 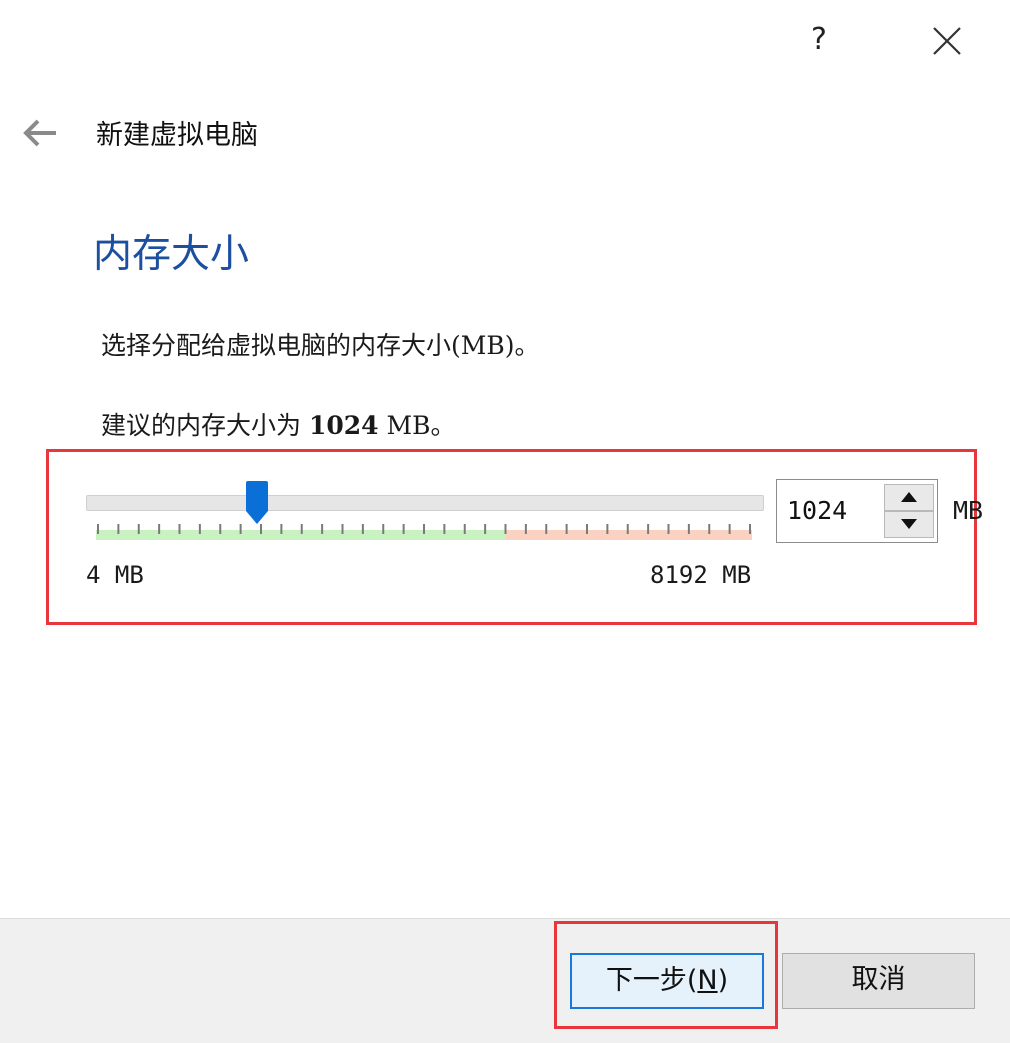 I want to click on close-icon, so click(x=947, y=41).